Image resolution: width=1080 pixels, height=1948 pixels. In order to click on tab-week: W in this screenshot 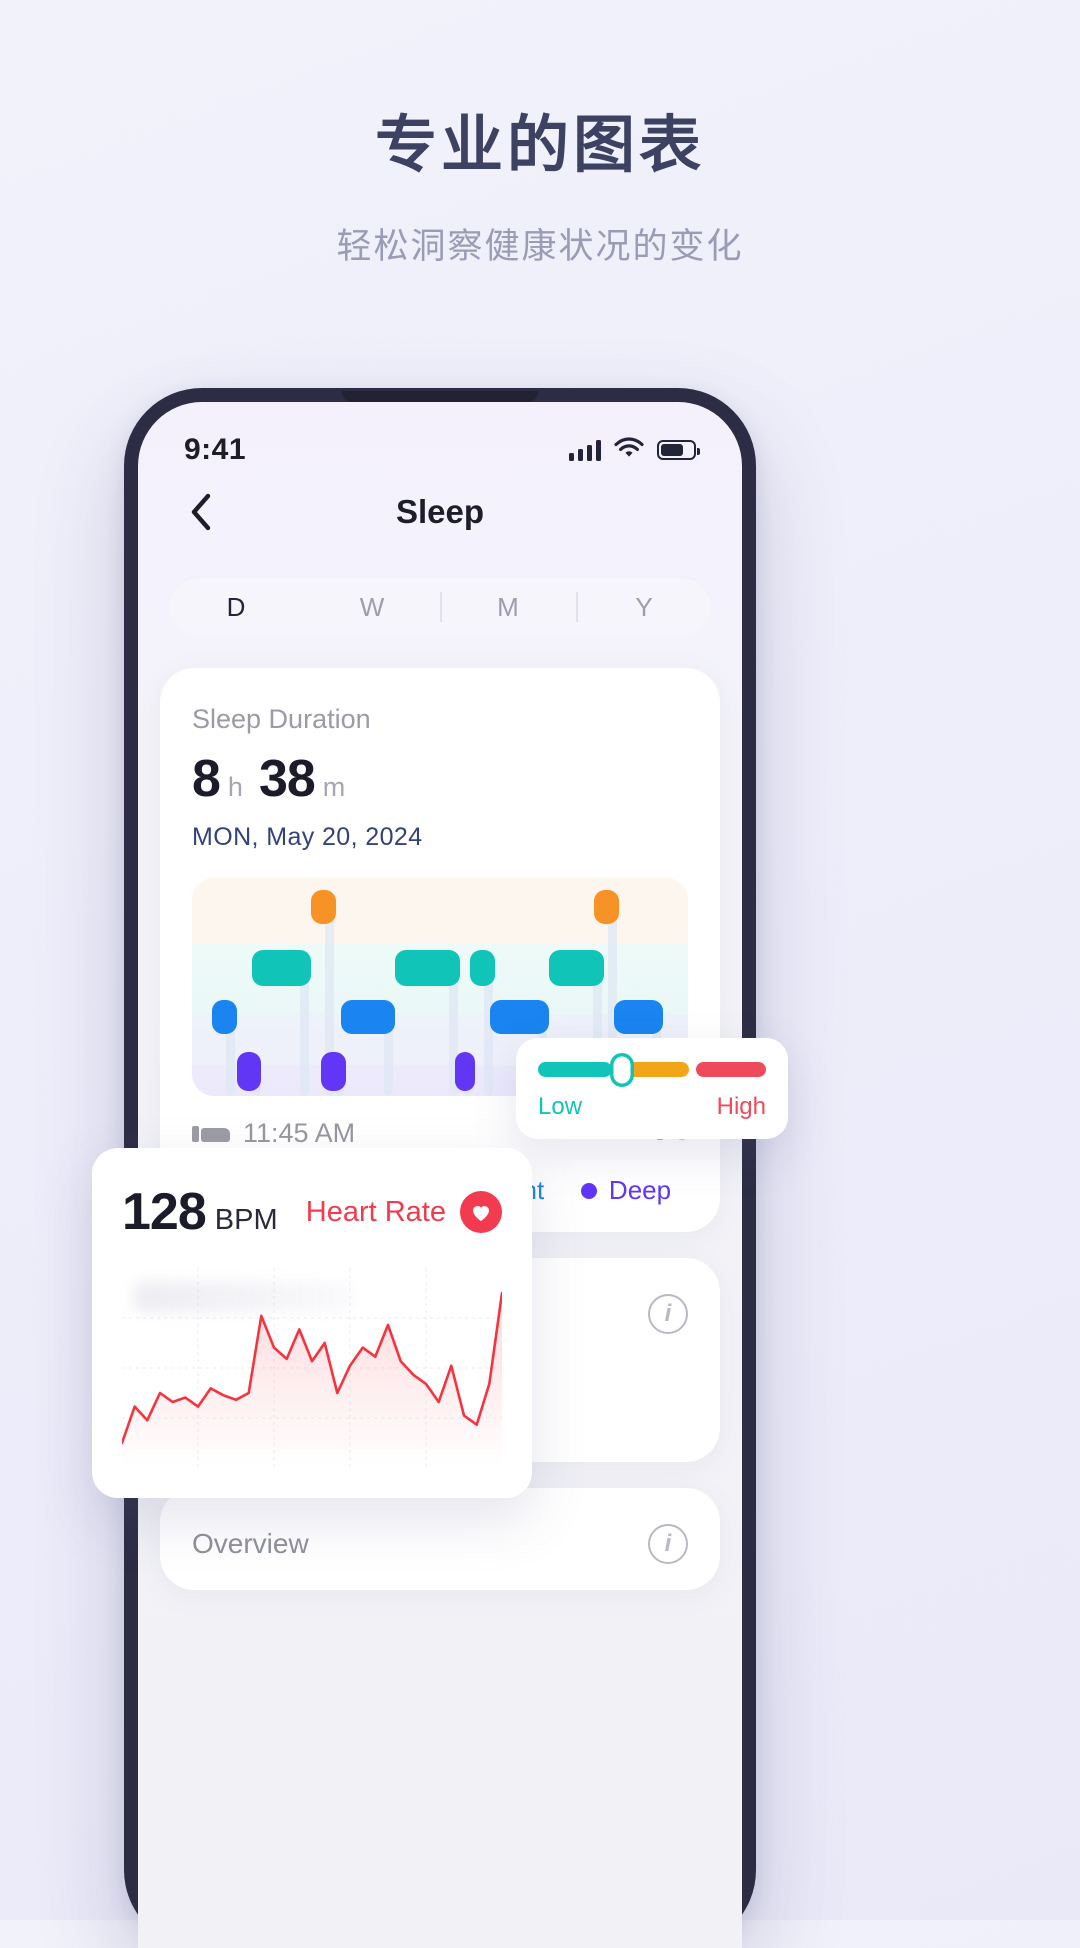, I will do `click(372, 607)`.